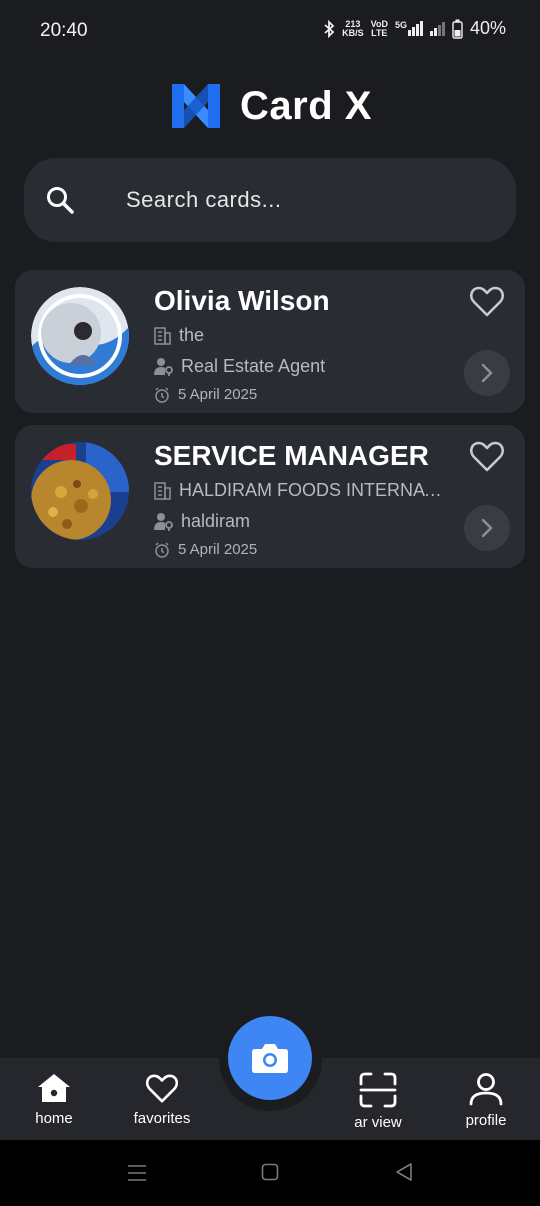 Image resolution: width=540 pixels, height=1206 pixels. What do you see at coordinates (409, 28) in the screenshot?
I see `signal-5g-icon: 5G` at bounding box center [409, 28].